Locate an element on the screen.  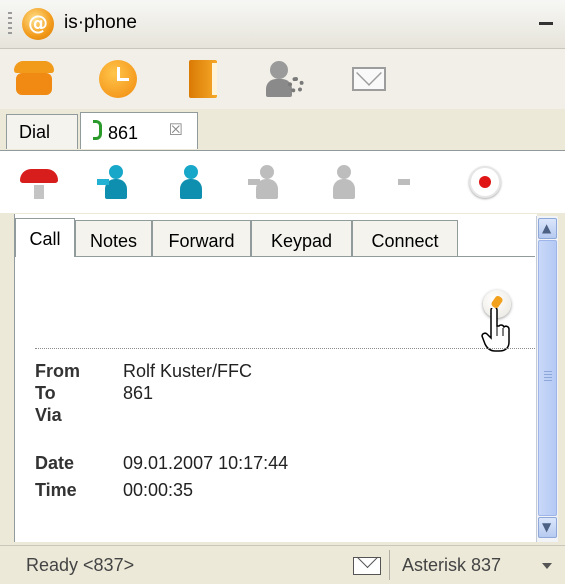
via-label: Via is located at coordinates (48, 415).